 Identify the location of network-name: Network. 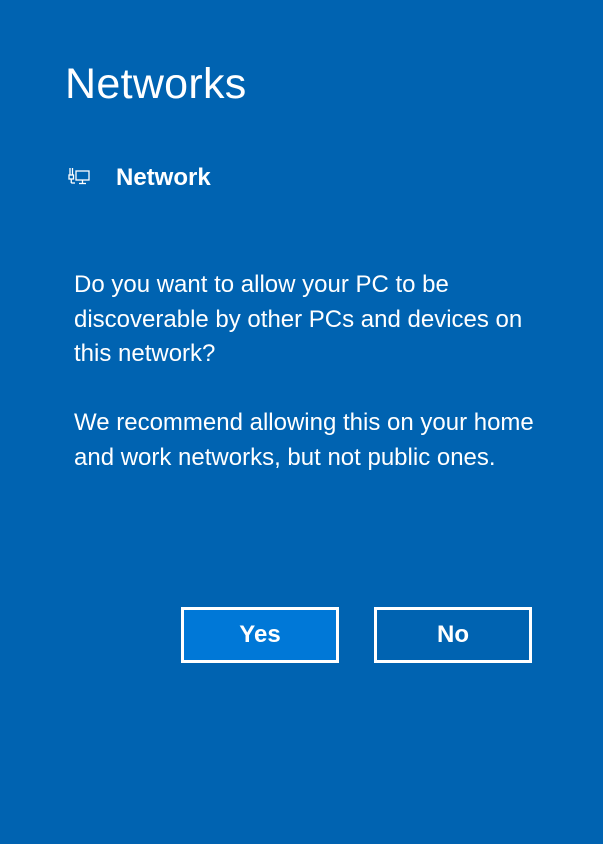
(163, 177).